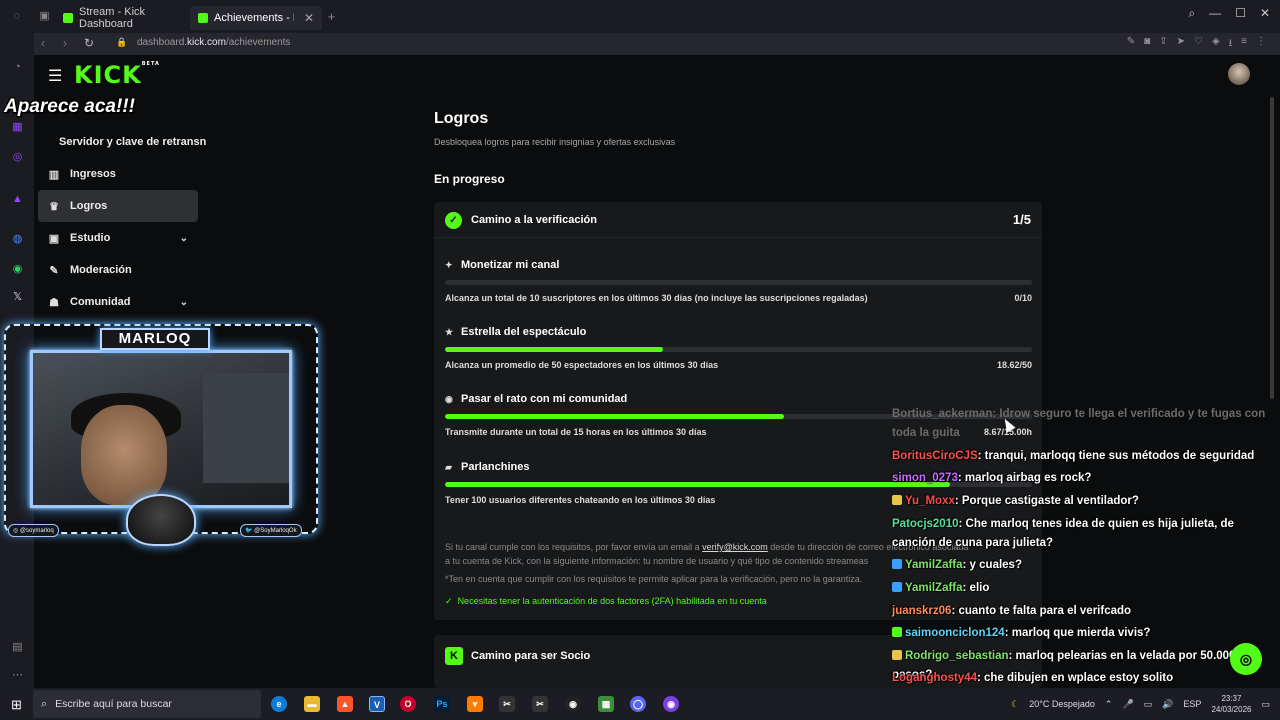 This screenshot has height=720, width=1280. I want to click on app-icon: ◉, so click(671, 704).